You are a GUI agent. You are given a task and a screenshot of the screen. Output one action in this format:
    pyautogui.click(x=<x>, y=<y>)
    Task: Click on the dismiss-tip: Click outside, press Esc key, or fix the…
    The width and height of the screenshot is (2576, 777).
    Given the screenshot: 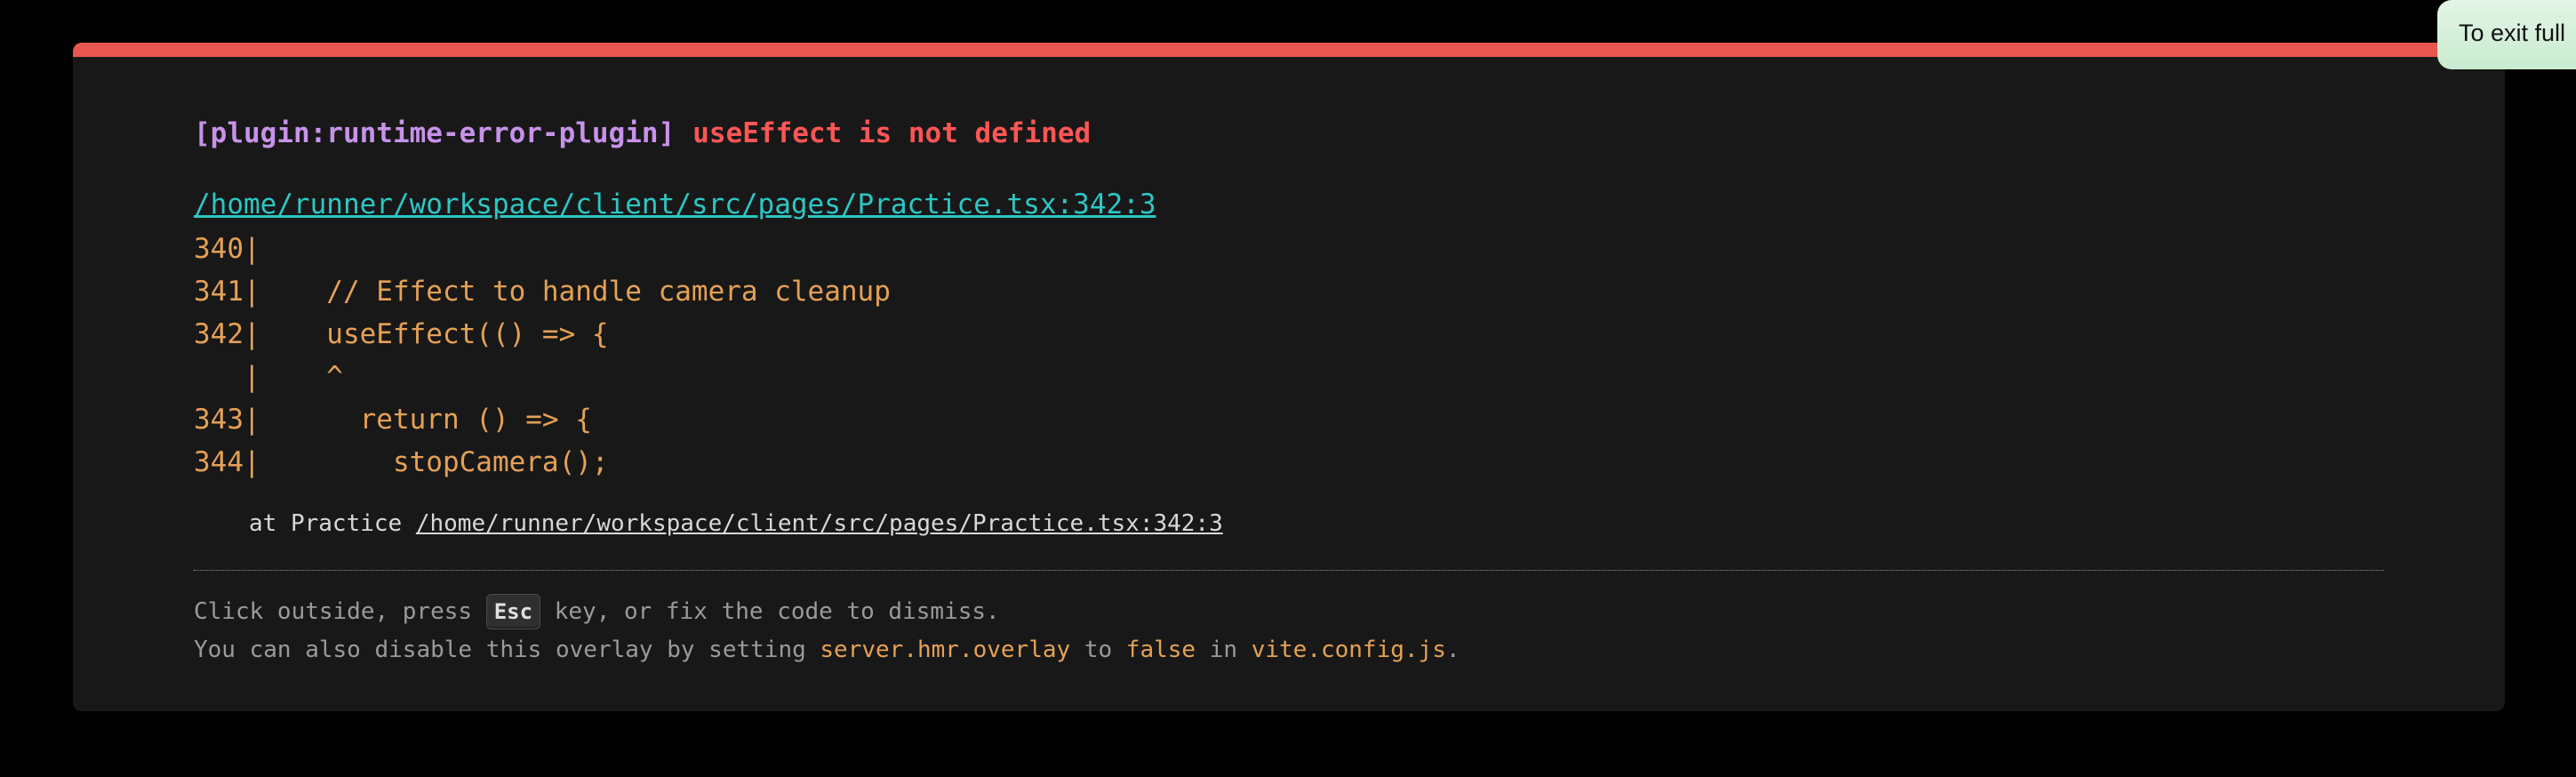 What is the action you would take?
    pyautogui.click(x=597, y=611)
    